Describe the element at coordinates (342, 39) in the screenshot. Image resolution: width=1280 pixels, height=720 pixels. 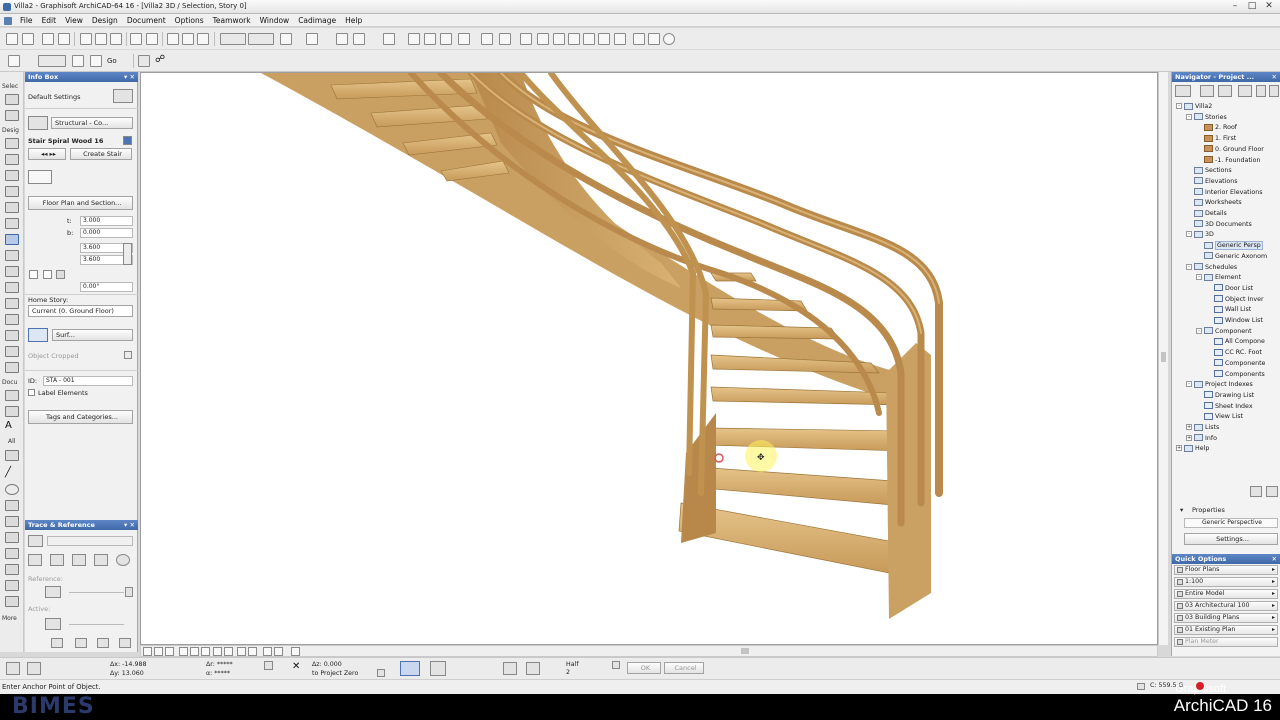
I see `group-icon` at that location.